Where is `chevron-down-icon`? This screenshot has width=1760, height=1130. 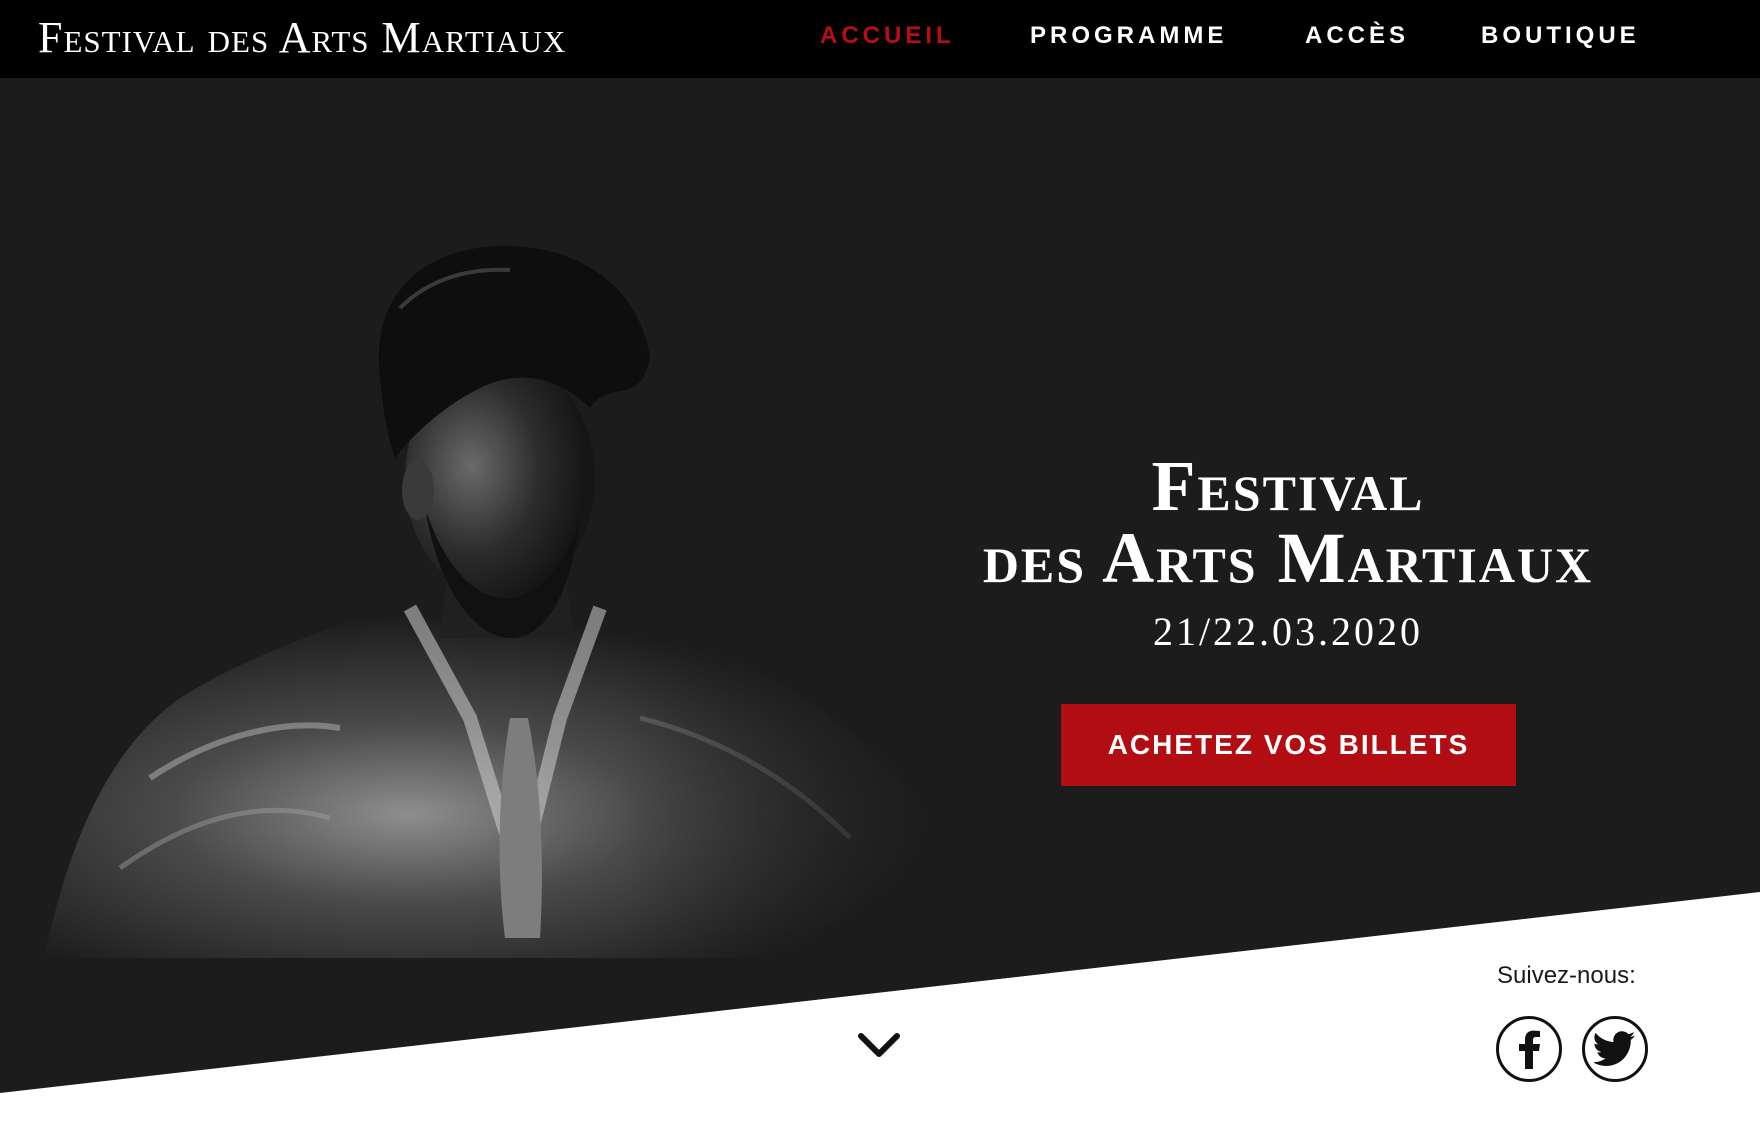
chevron-down-icon is located at coordinates (879, 1045).